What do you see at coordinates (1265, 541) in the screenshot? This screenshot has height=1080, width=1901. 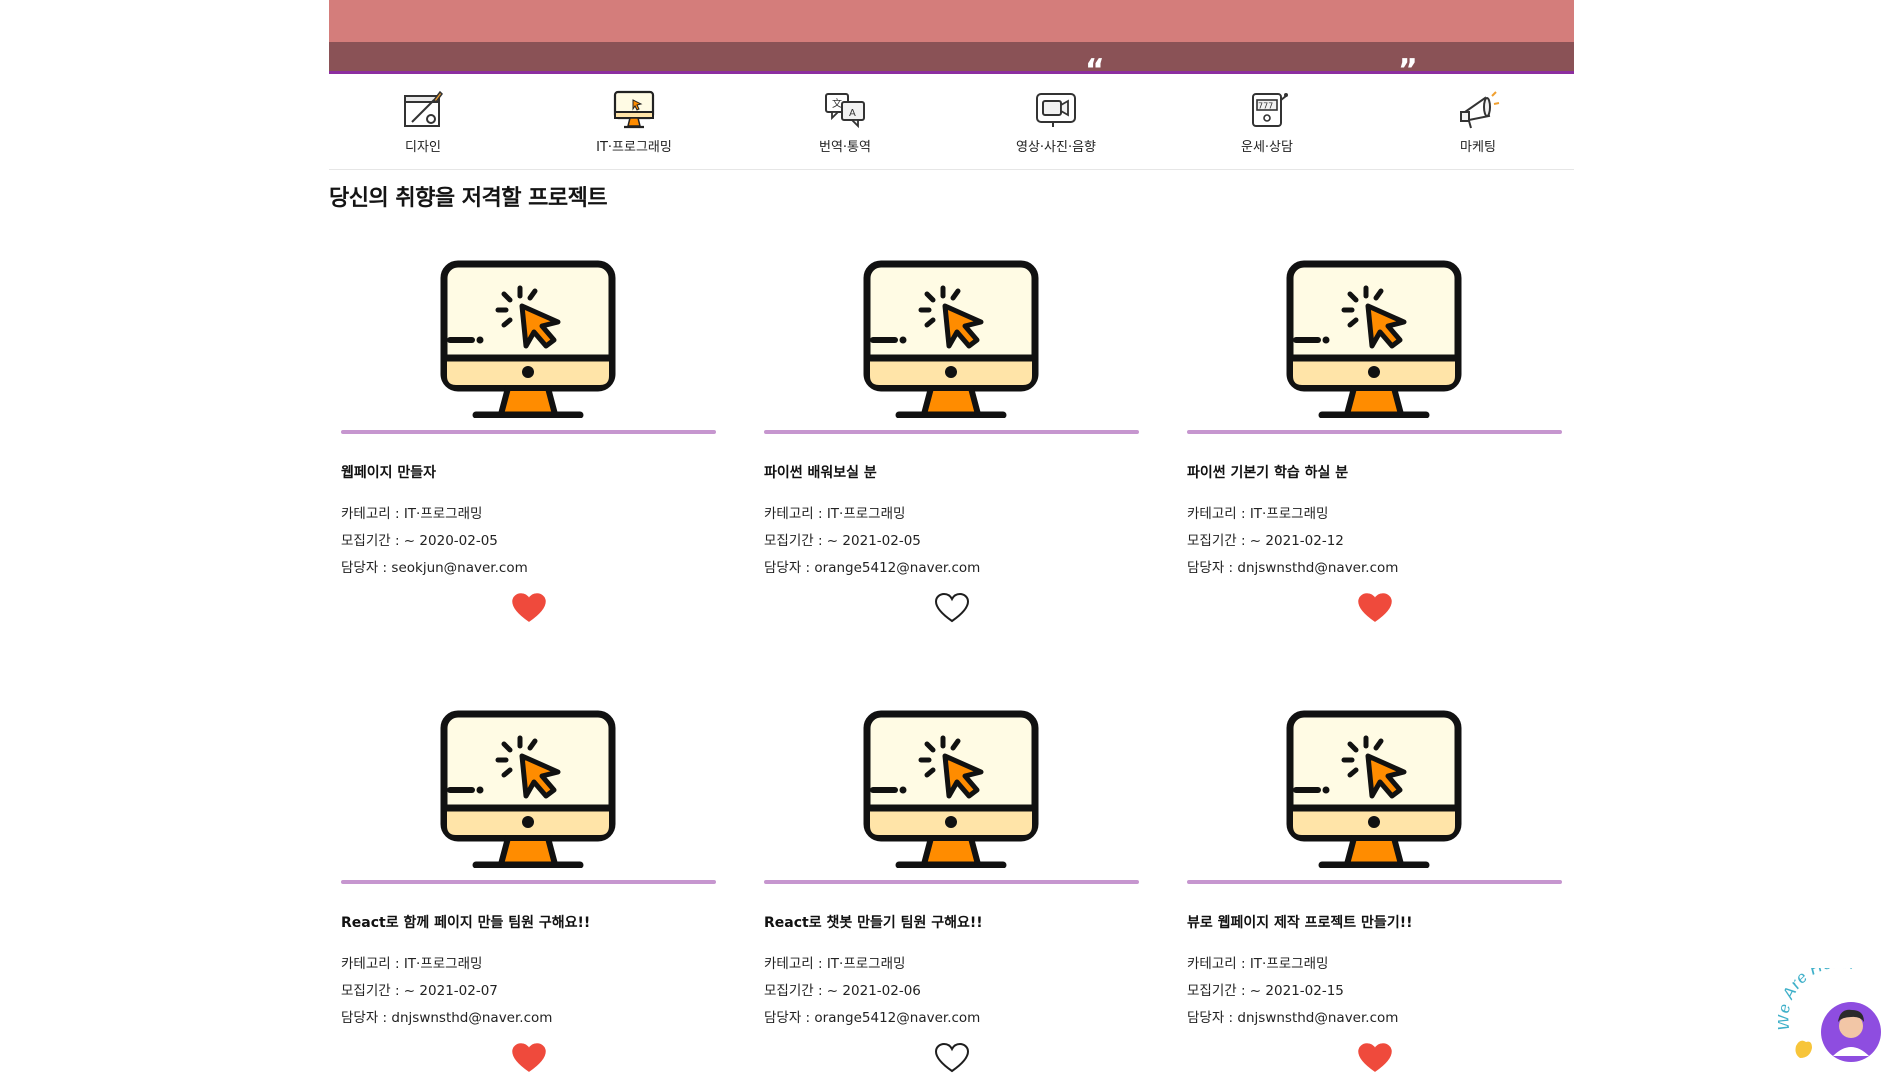 I see `card-period: 모집기간 : ~ 2021-02-12` at bounding box center [1265, 541].